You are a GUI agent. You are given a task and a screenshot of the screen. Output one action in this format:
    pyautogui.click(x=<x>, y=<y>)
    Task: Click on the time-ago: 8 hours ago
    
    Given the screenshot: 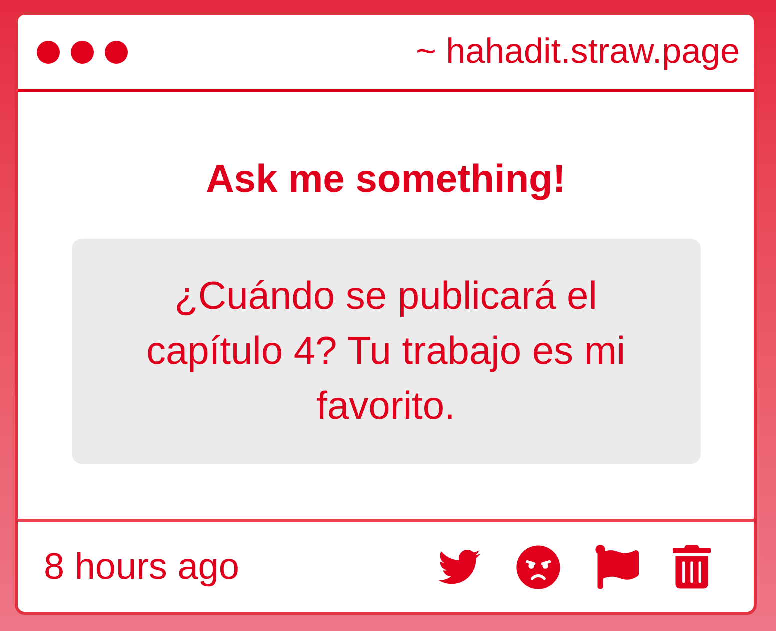 What is the action you would take?
    pyautogui.click(x=142, y=567)
    